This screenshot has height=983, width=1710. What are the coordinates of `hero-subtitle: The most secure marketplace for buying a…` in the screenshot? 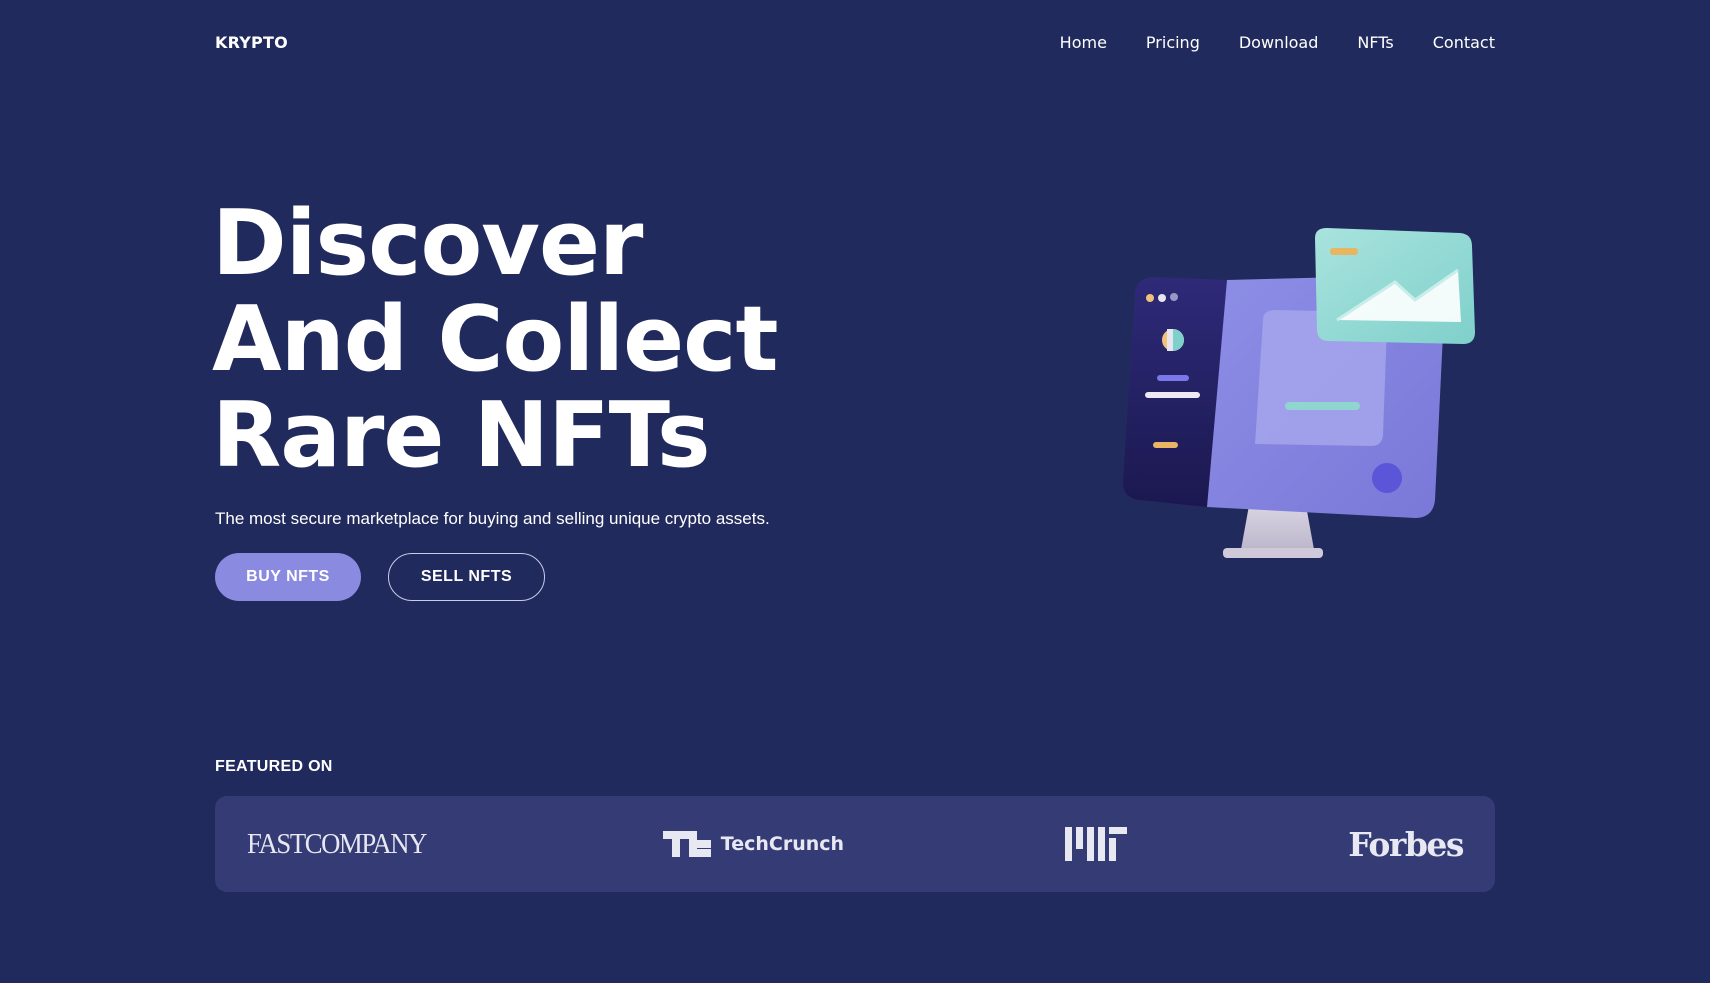 It's located at (492, 518).